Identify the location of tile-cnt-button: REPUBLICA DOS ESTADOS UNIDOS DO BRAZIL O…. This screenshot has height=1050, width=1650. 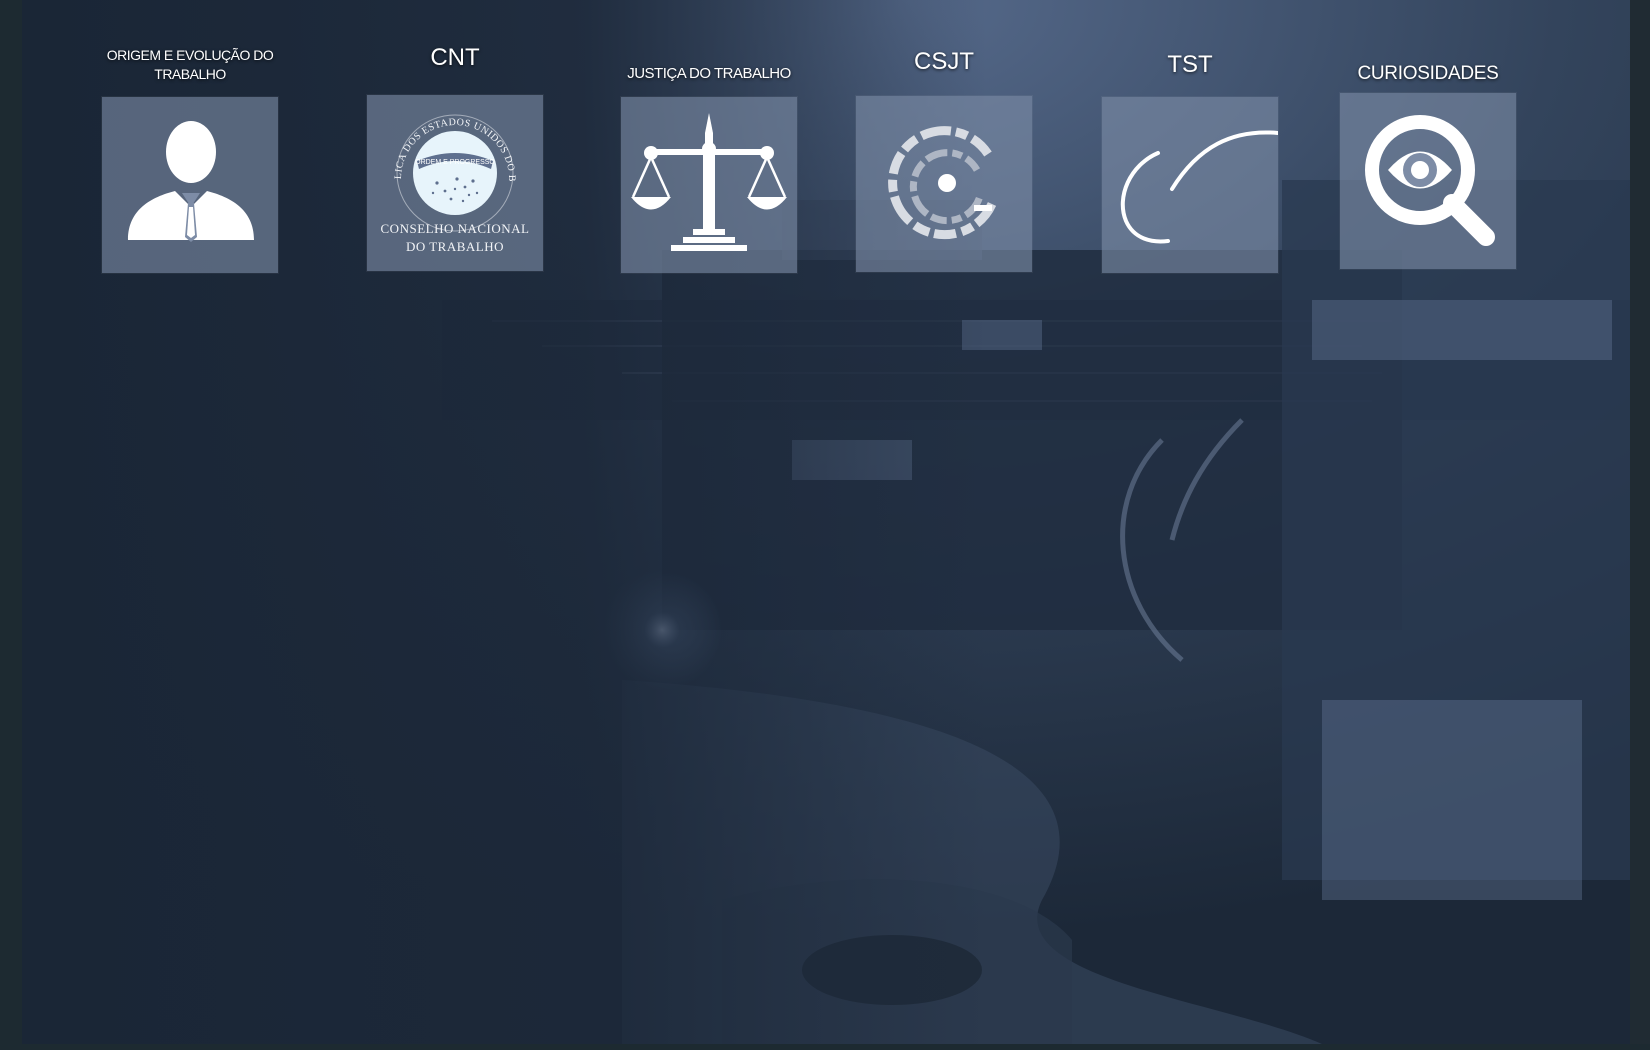
(455, 183).